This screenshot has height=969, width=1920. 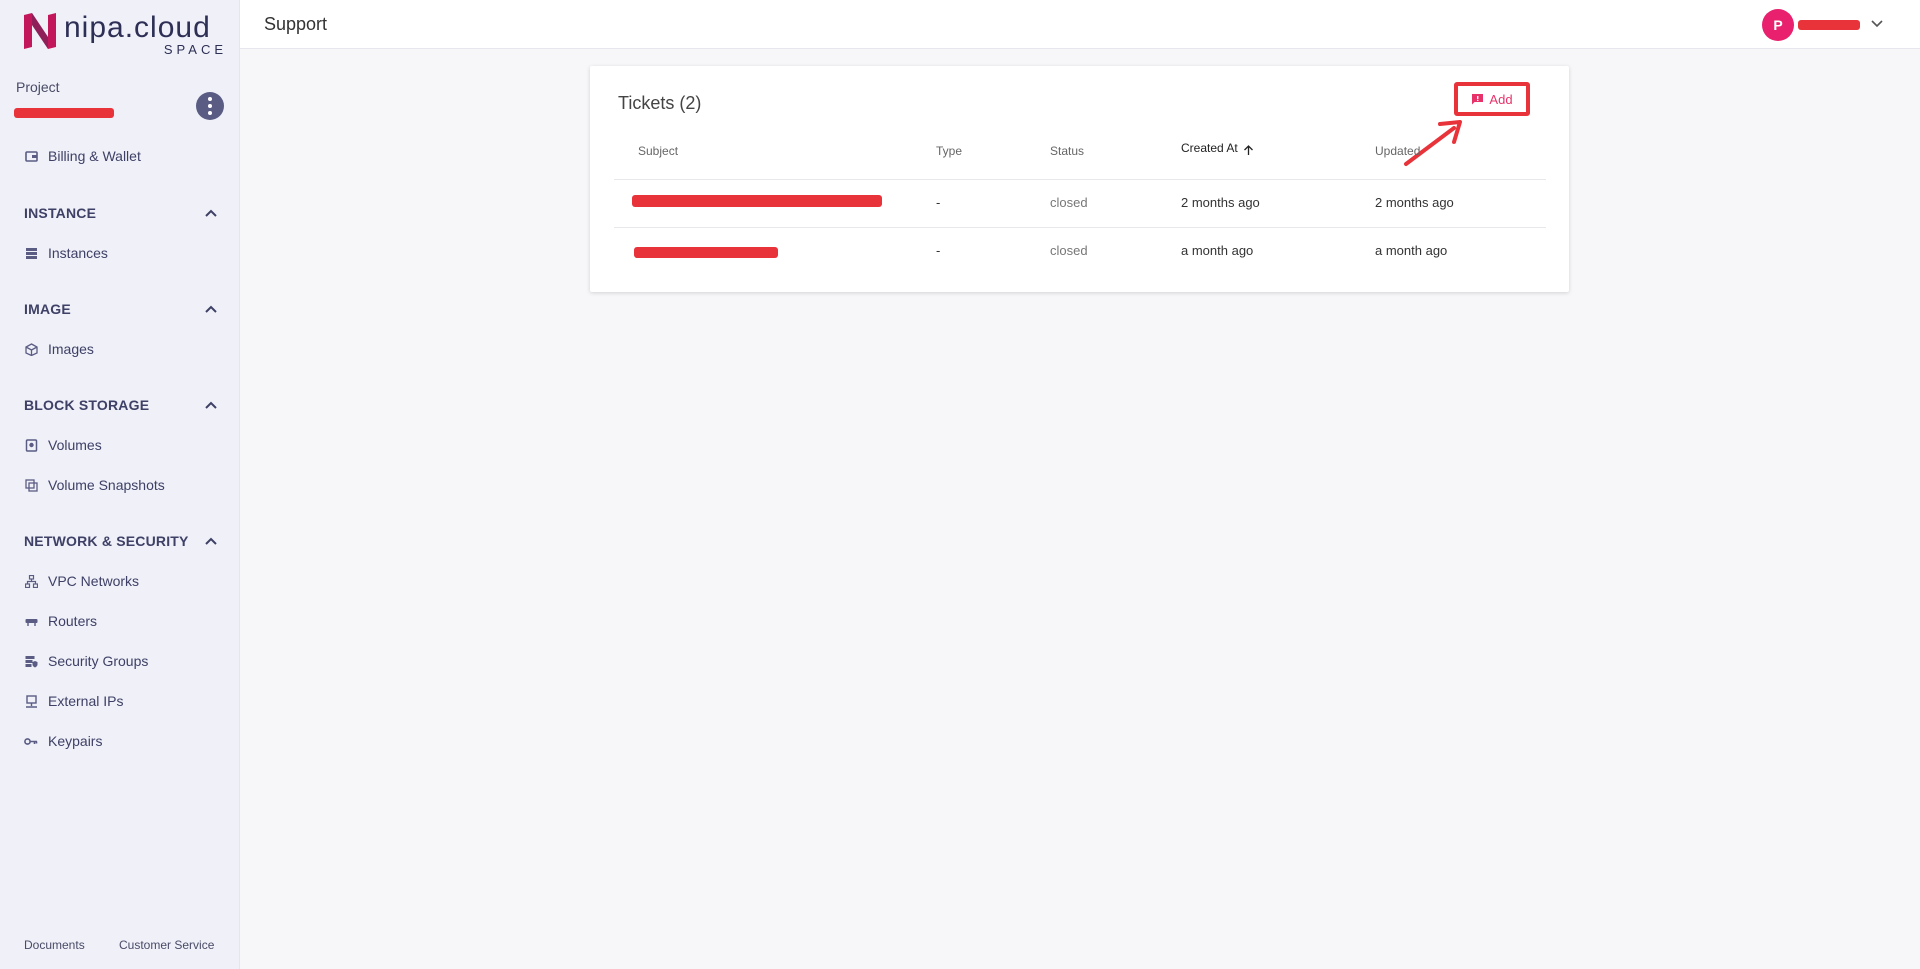 What do you see at coordinates (31, 445) in the screenshot?
I see `volume-icon` at bounding box center [31, 445].